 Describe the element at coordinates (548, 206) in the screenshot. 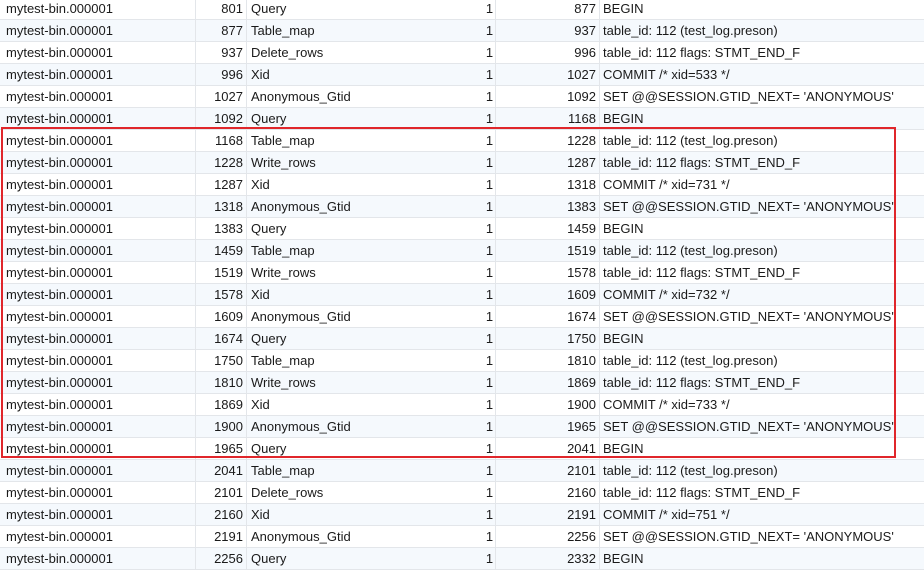

I see `cell-end-log-pos: 1383` at that location.